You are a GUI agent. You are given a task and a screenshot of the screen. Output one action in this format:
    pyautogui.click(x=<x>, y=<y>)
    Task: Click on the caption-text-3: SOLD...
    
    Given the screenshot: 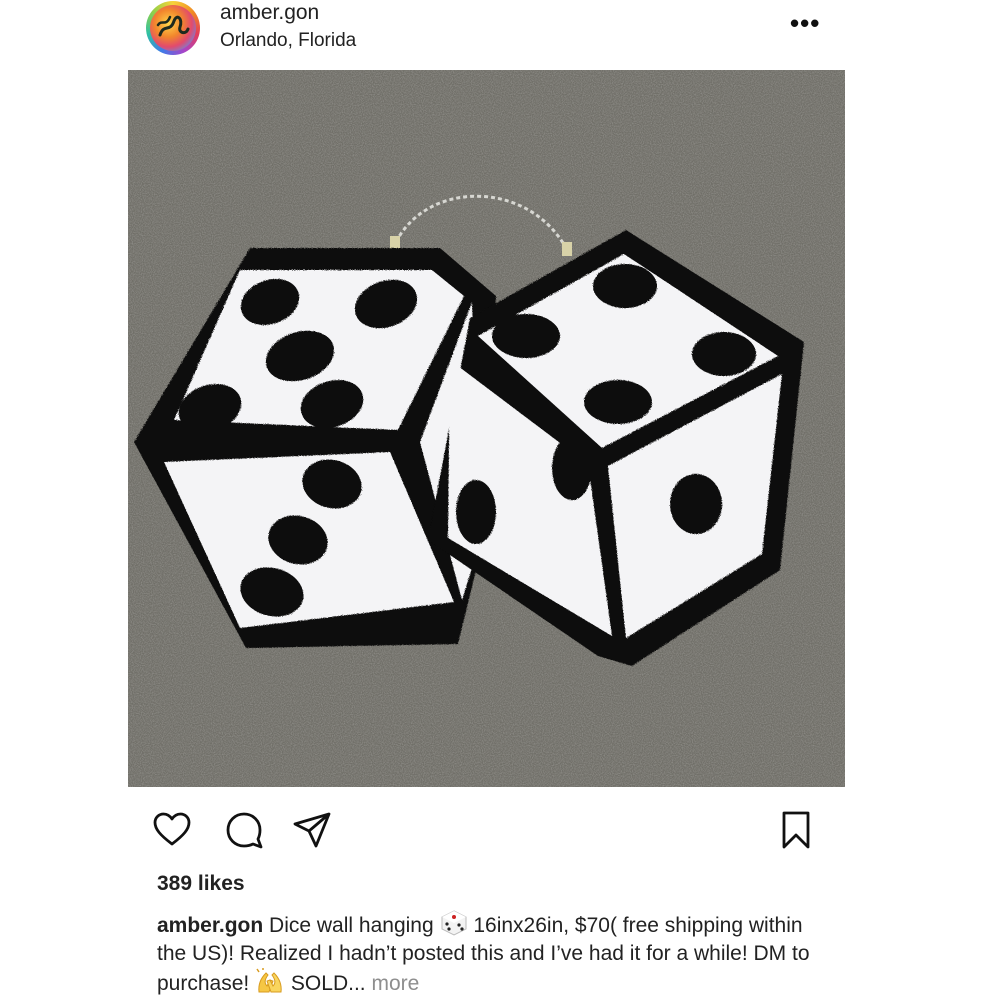 What is the action you would take?
    pyautogui.click(x=328, y=983)
    